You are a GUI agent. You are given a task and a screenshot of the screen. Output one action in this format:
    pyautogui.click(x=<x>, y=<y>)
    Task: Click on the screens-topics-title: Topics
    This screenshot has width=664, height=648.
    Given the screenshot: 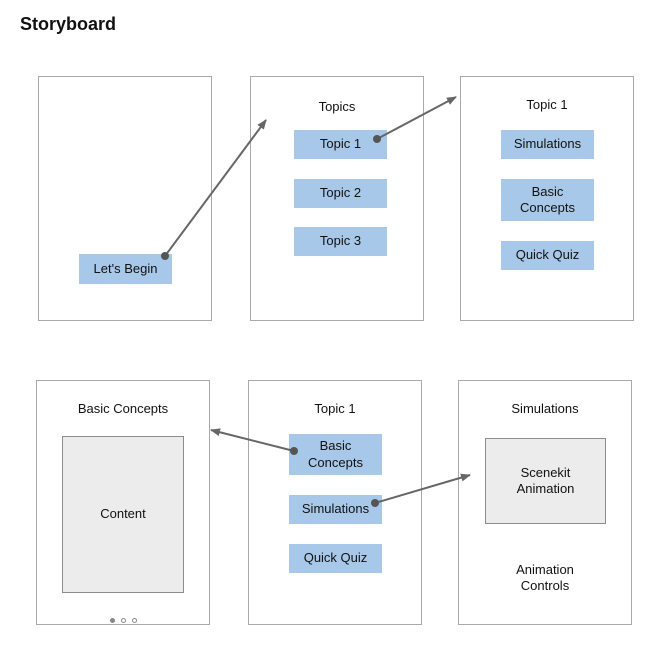 What is the action you would take?
    pyautogui.click(x=337, y=106)
    